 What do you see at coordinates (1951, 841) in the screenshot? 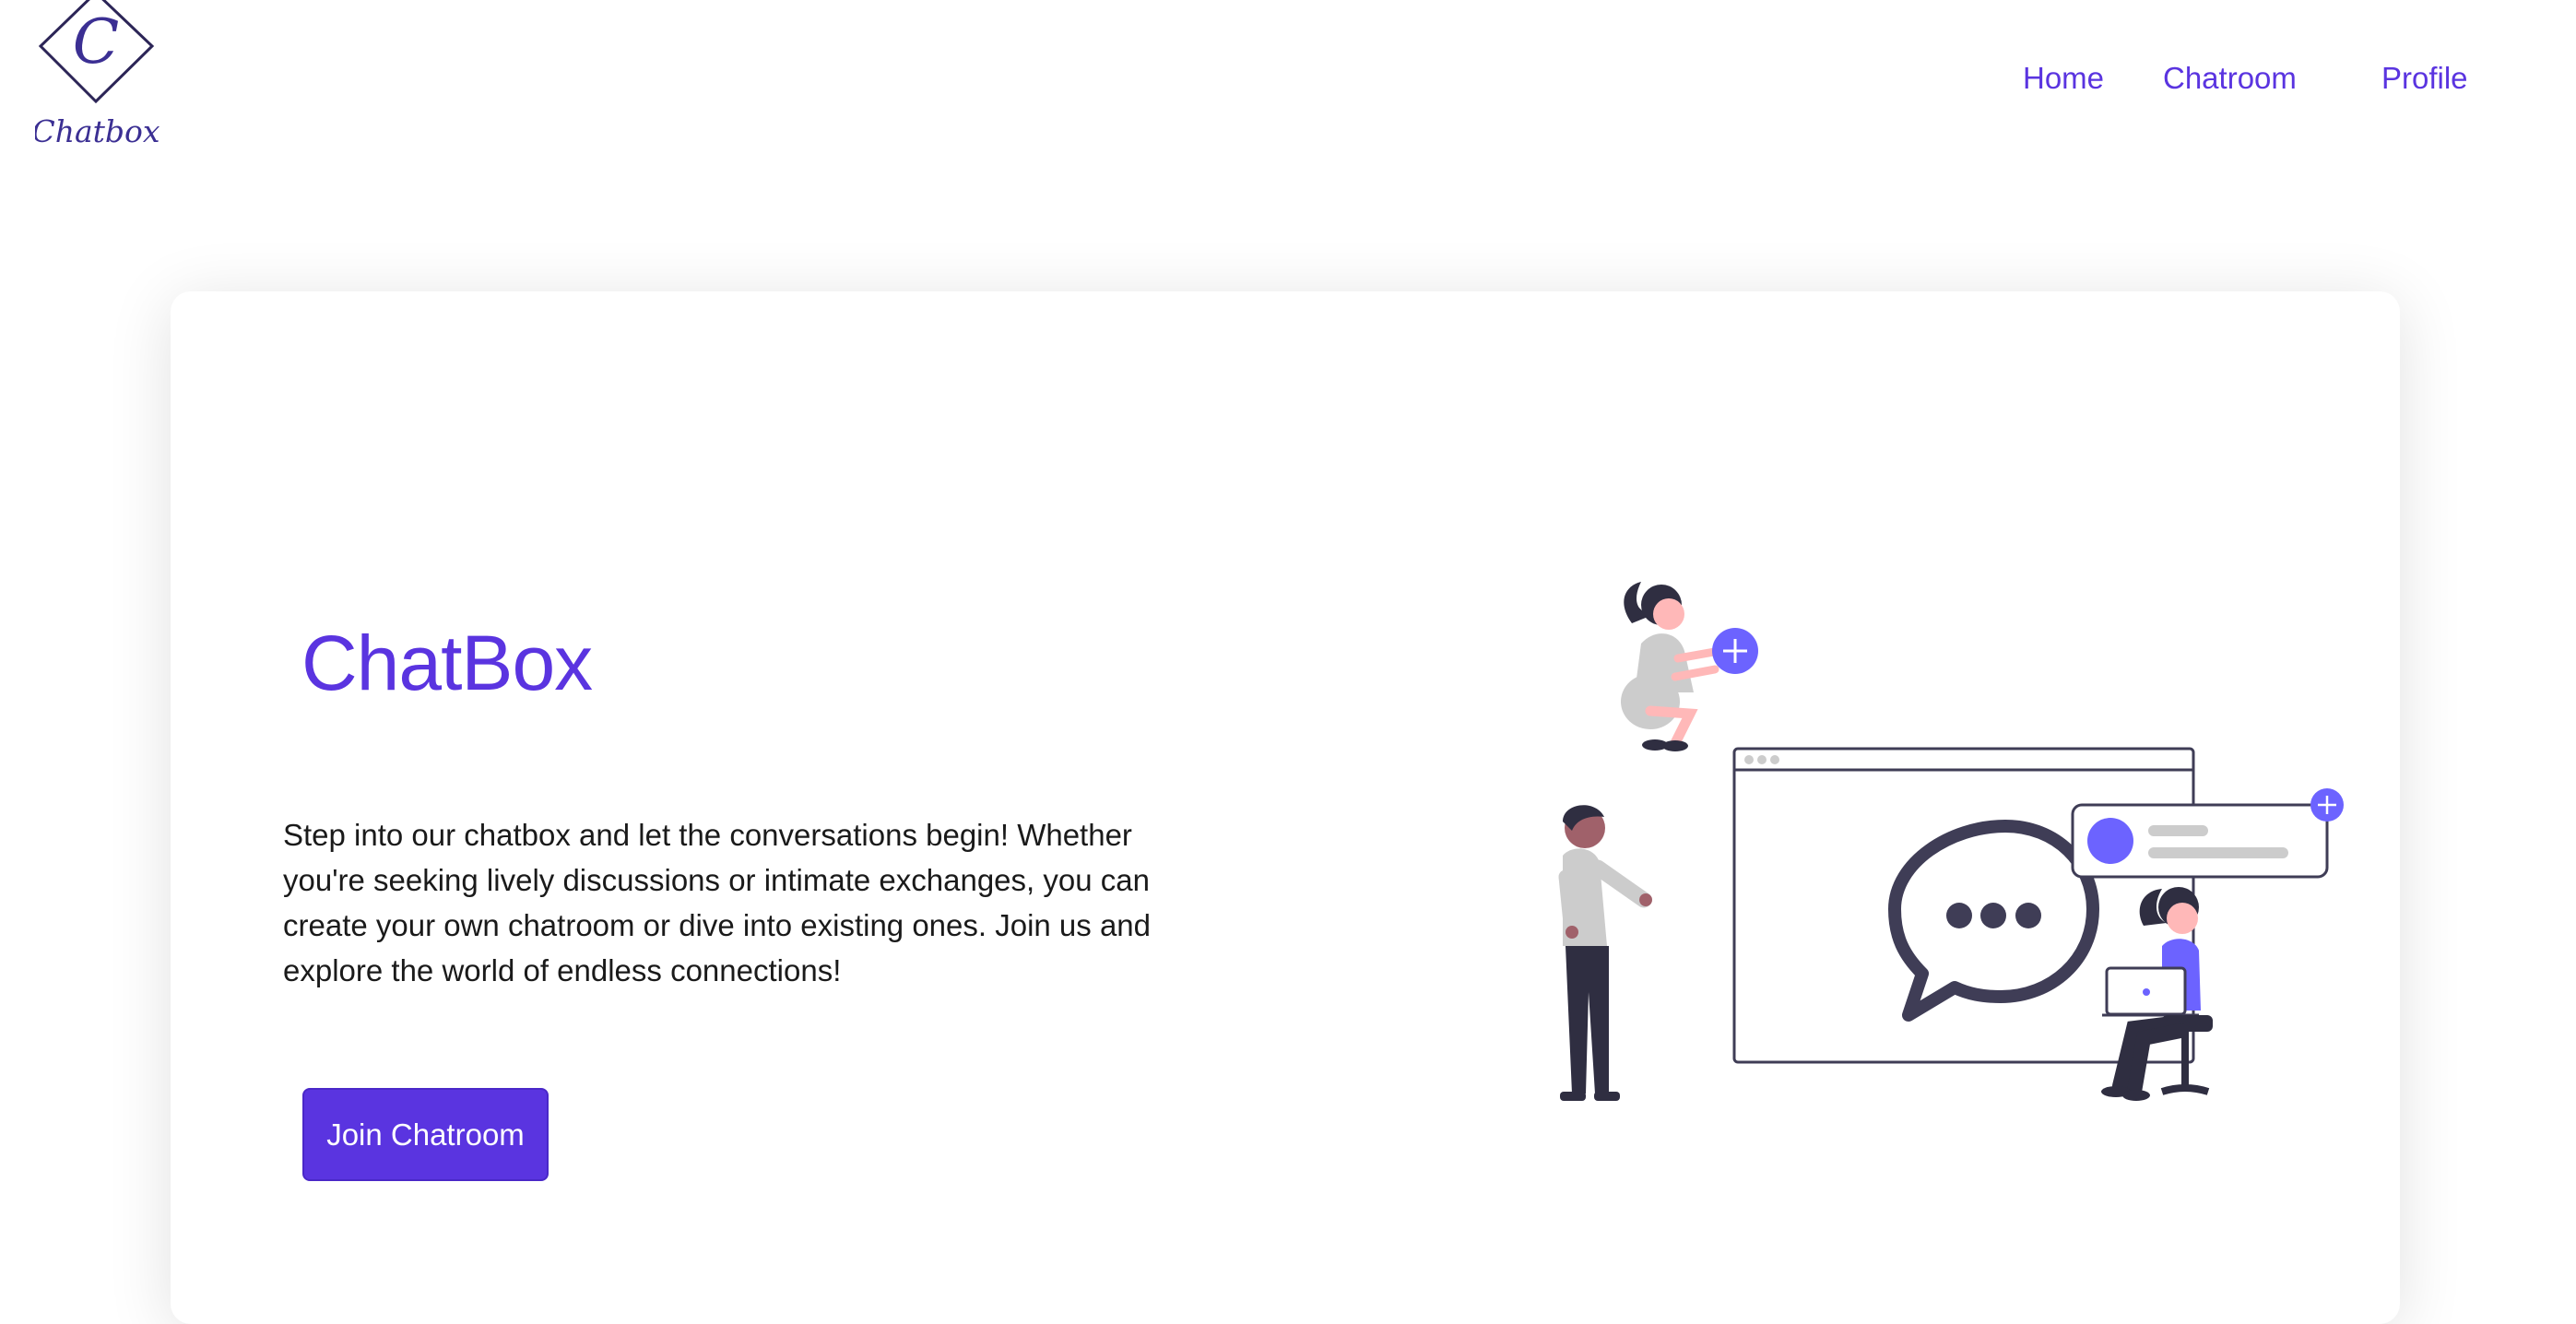
I see `chat-illustration` at bounding box center [1951, 841].